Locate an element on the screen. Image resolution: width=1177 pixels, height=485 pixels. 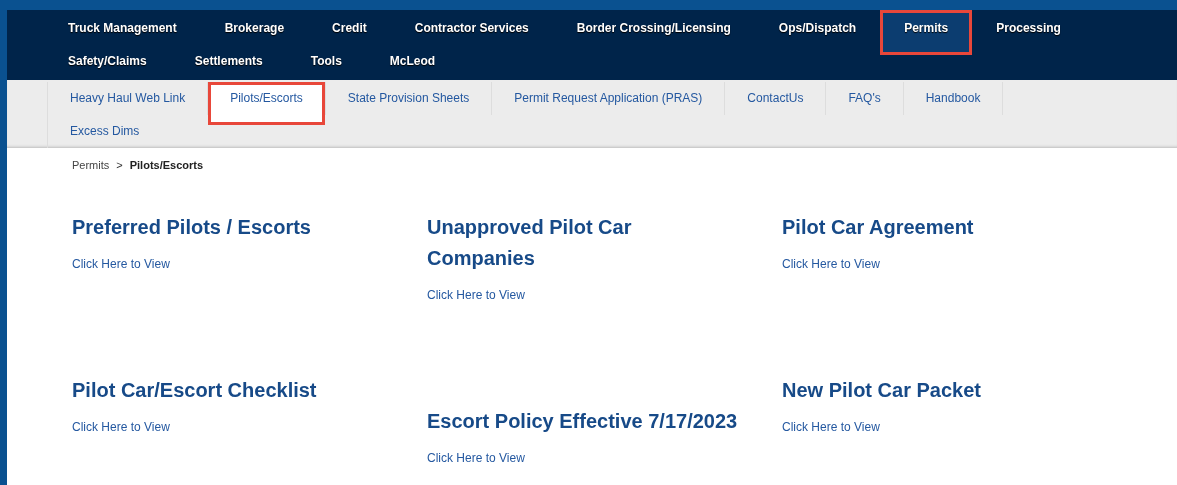
breadcrumb-link: Permits is located at coordinates (91, 165).